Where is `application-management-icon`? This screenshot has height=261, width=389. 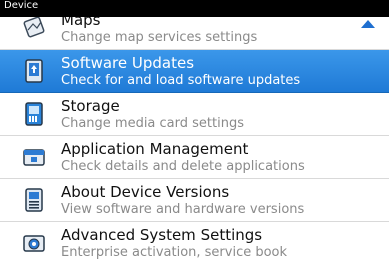
application-management-icon is located at coordinates (34, 157).